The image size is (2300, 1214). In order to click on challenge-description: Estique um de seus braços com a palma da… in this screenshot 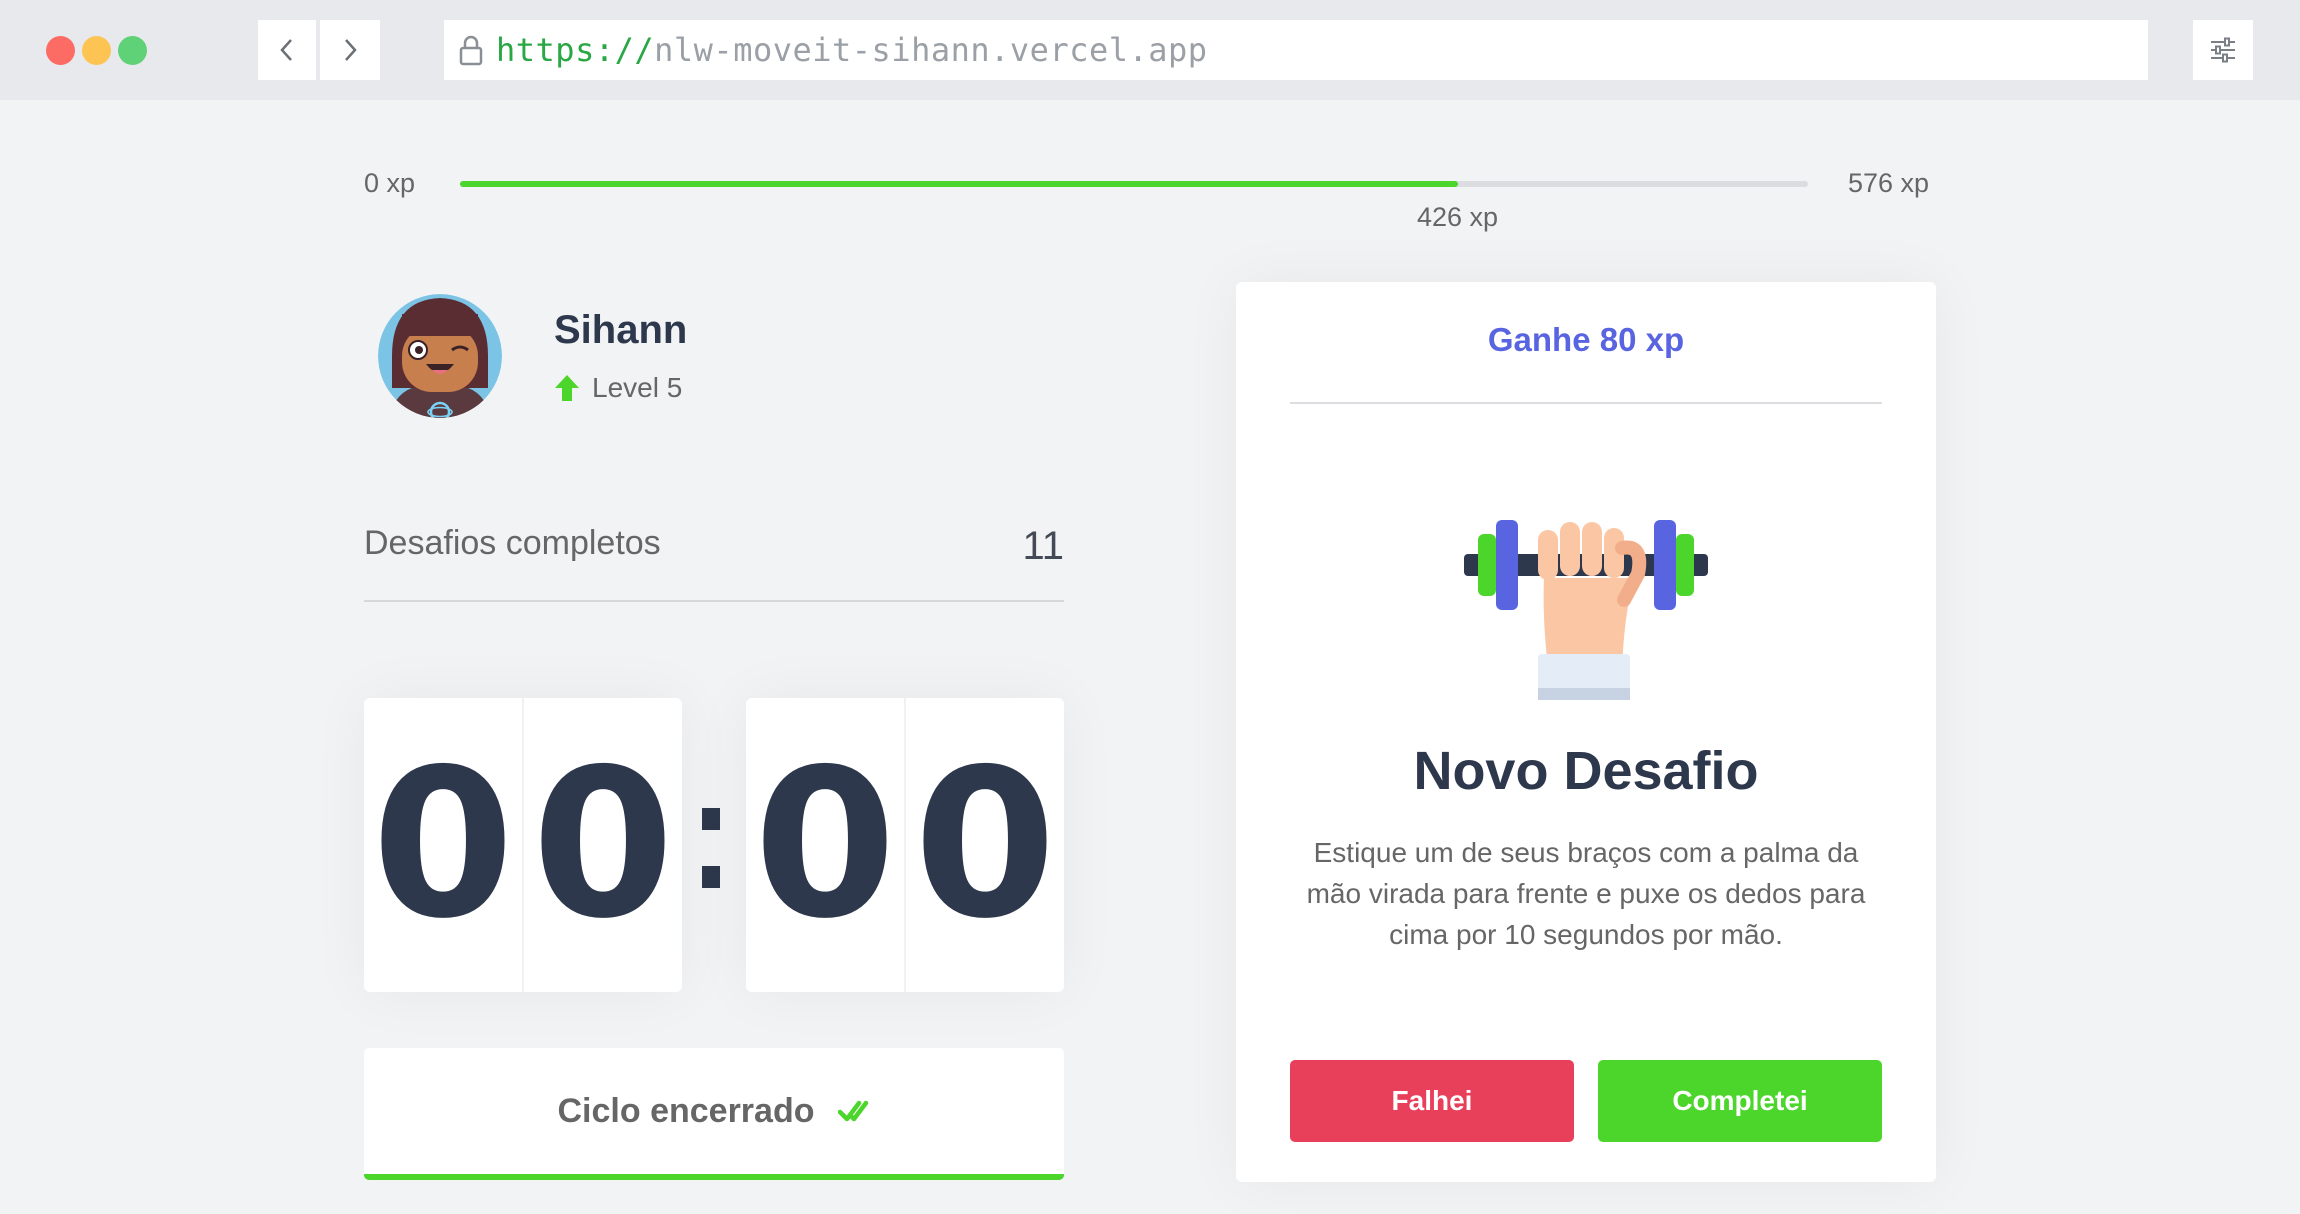, I will do `click(1586, 893)`.